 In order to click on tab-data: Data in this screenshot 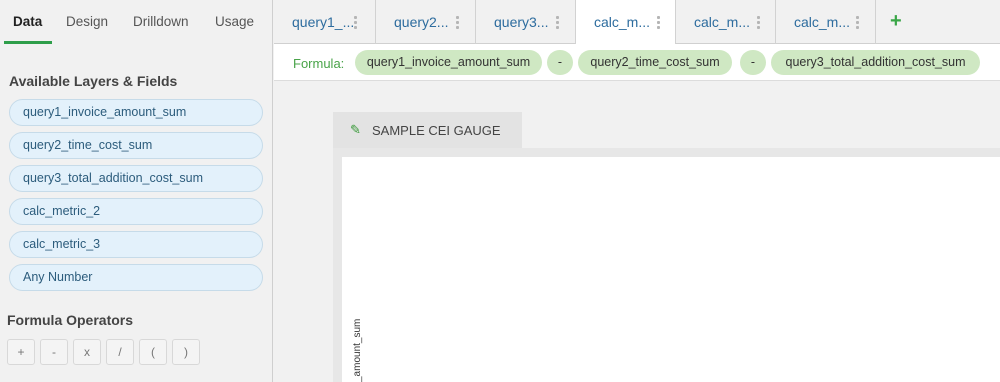, I will do `click(27, 21)`.